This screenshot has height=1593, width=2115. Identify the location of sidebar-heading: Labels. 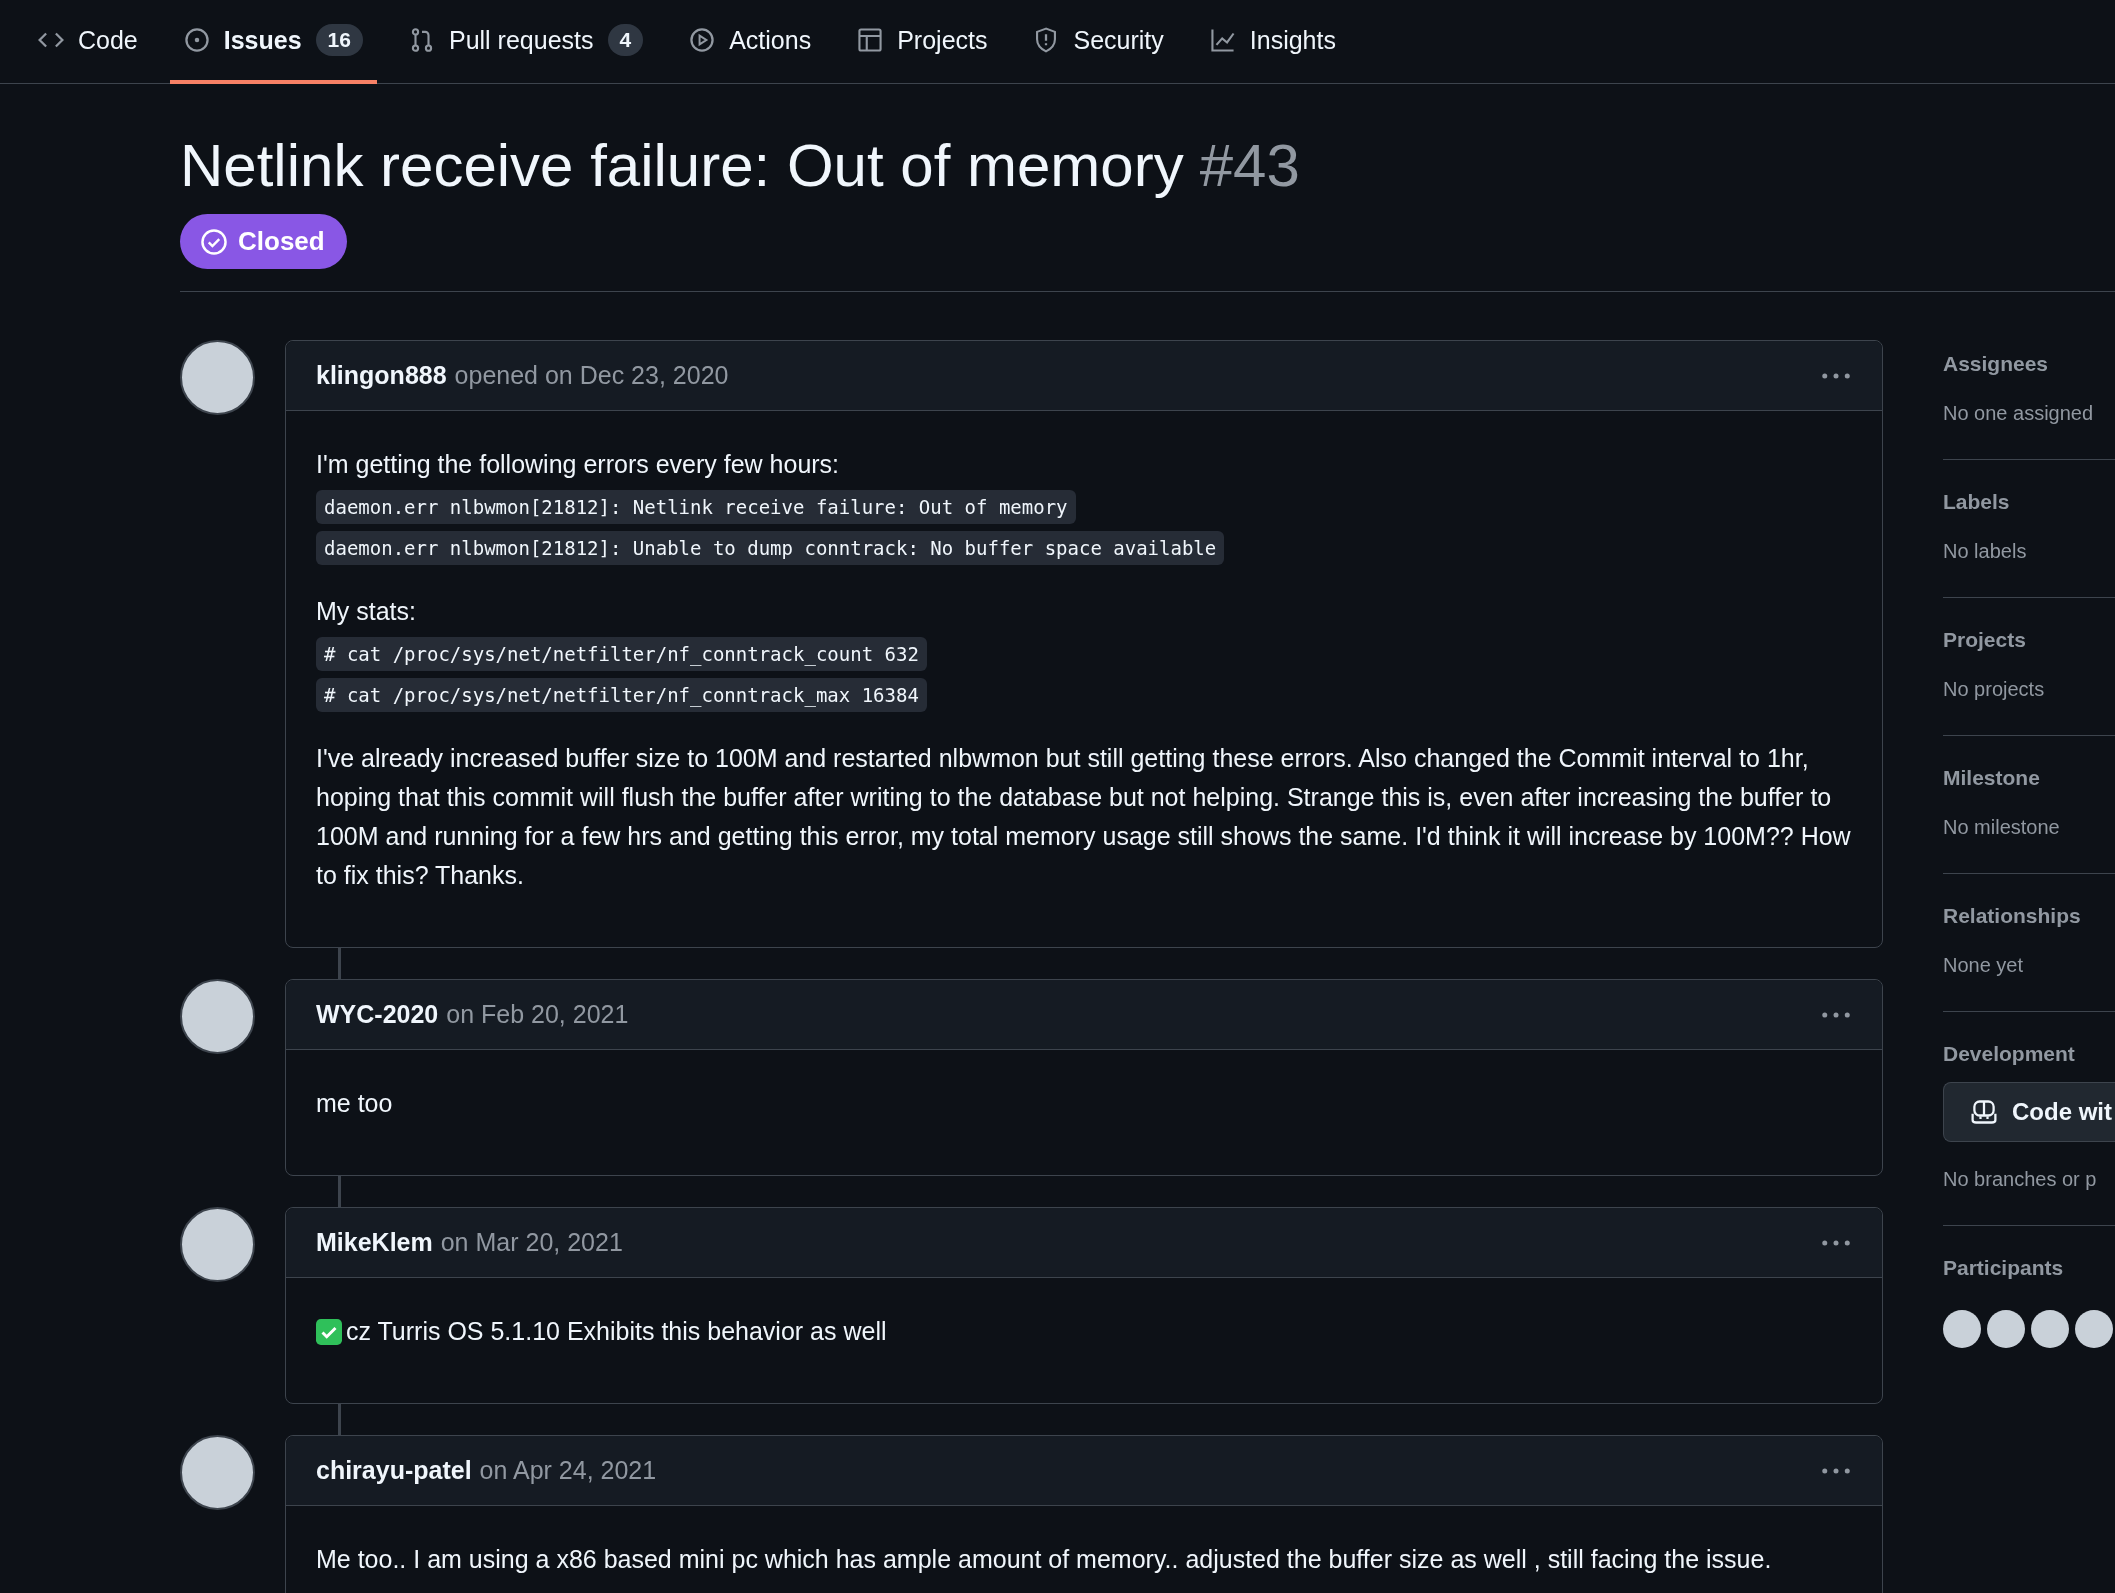
(2029, 502).